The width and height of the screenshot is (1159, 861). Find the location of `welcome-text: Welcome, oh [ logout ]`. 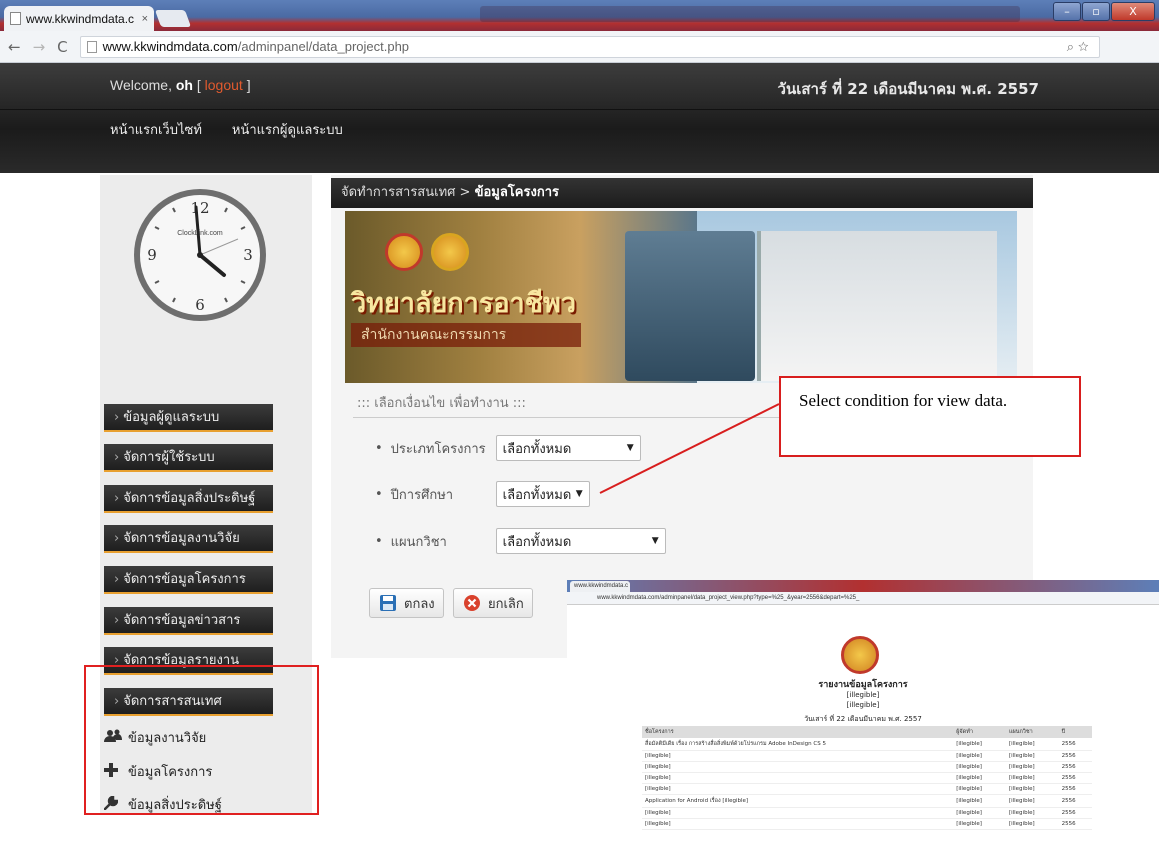

welcome-text: Welcome, oh [ logout ] is located at coordinates (180, 85).